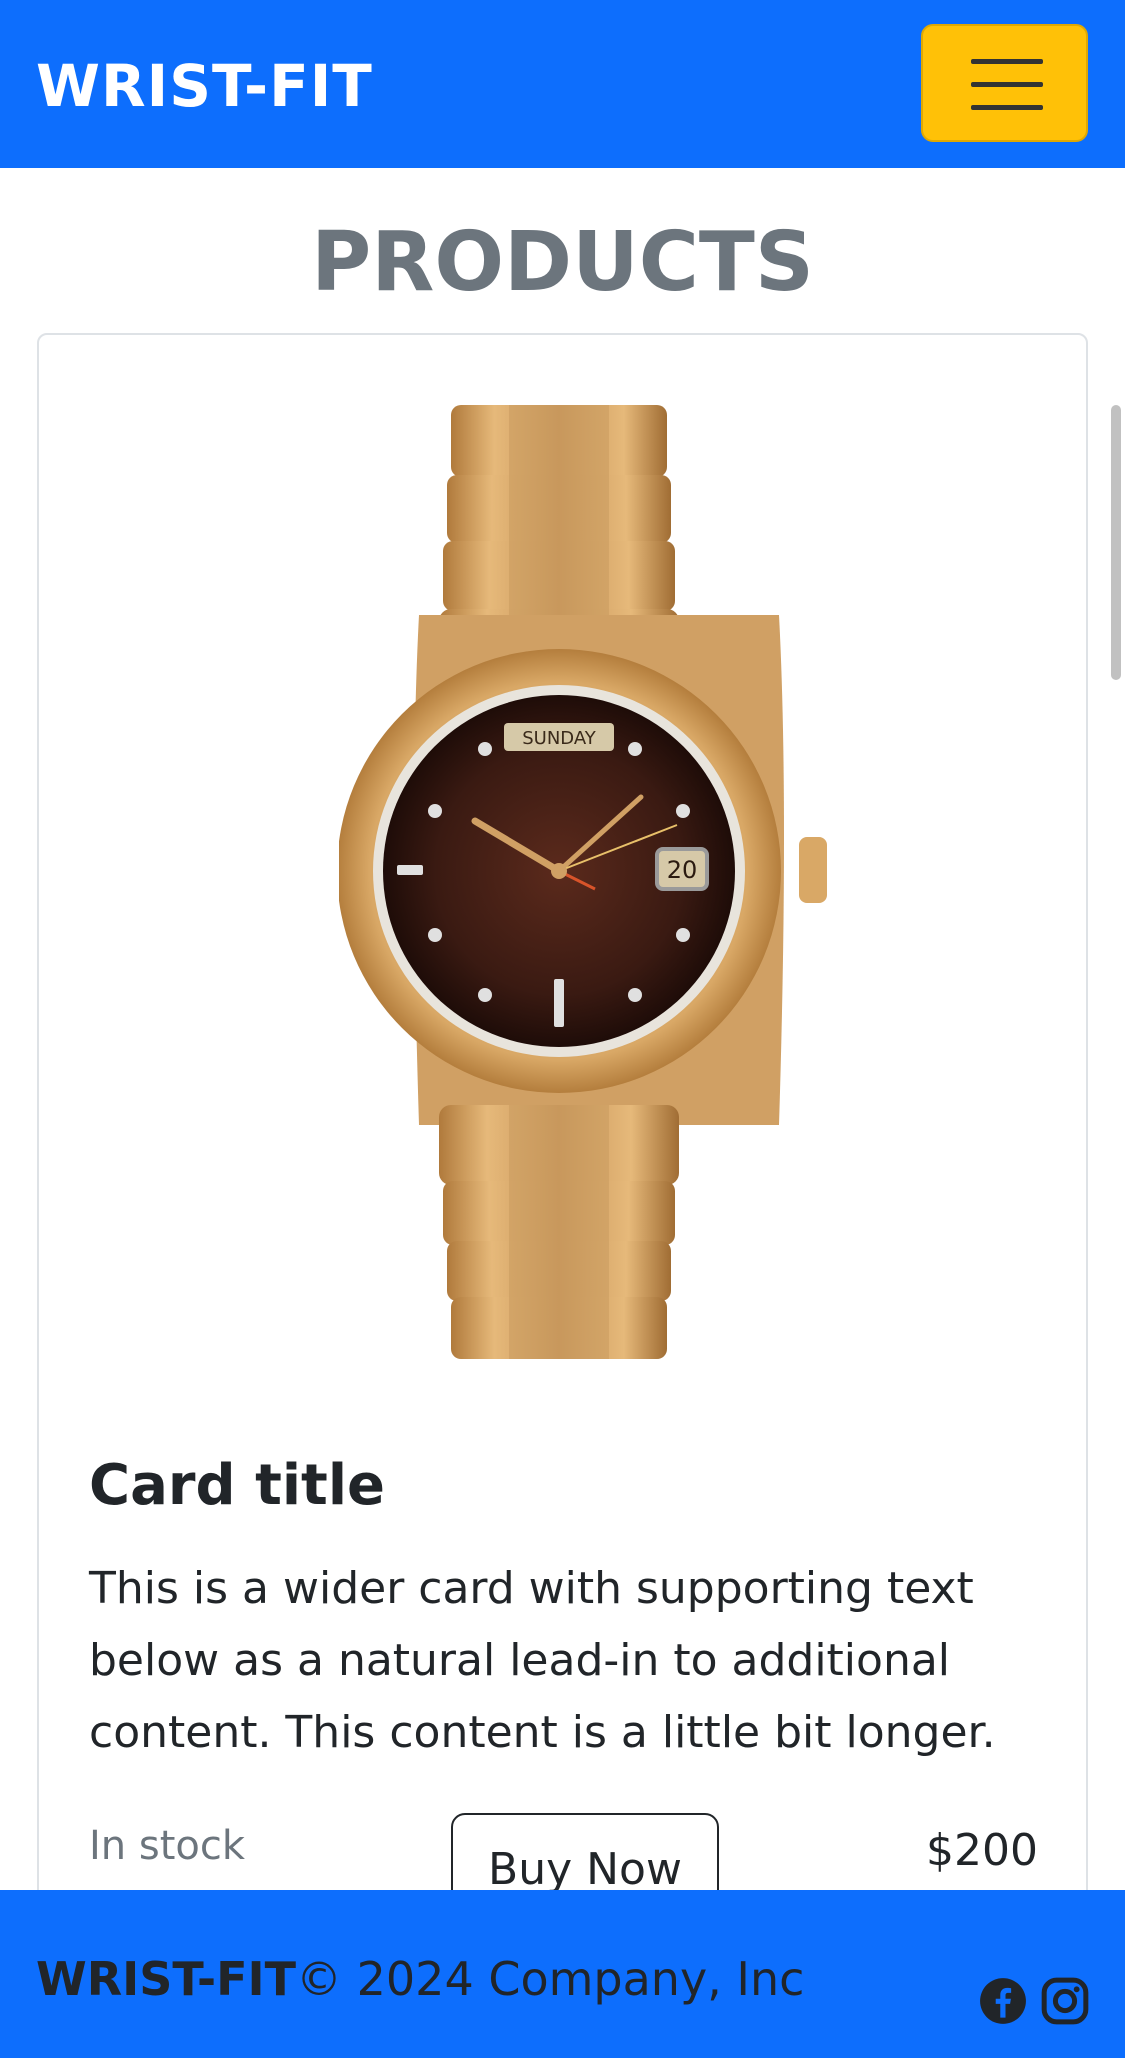  Describe the element at coordinates (204, 86) in the screenshot. I see `navbar-brand: WRIST-FIT` at that location.